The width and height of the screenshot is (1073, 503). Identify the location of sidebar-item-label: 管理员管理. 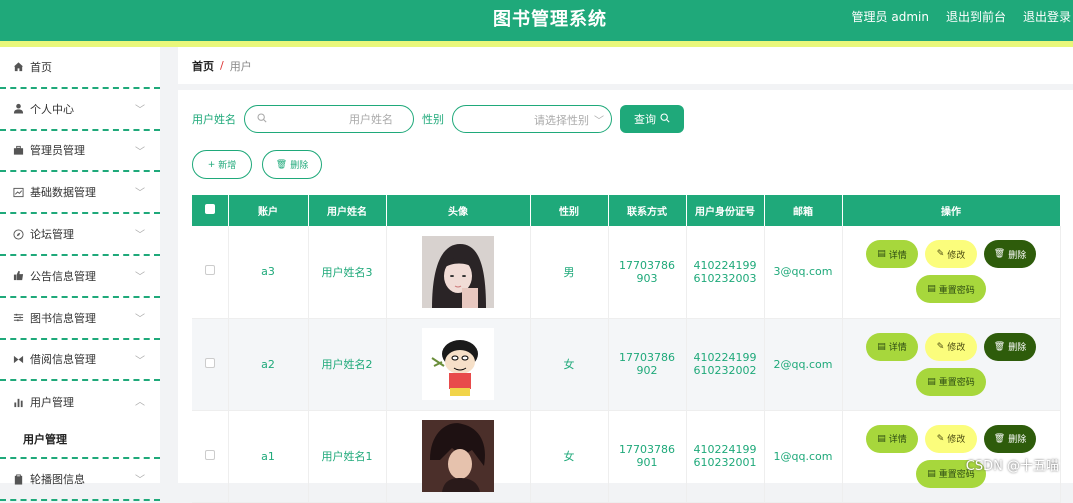
(57, 150).